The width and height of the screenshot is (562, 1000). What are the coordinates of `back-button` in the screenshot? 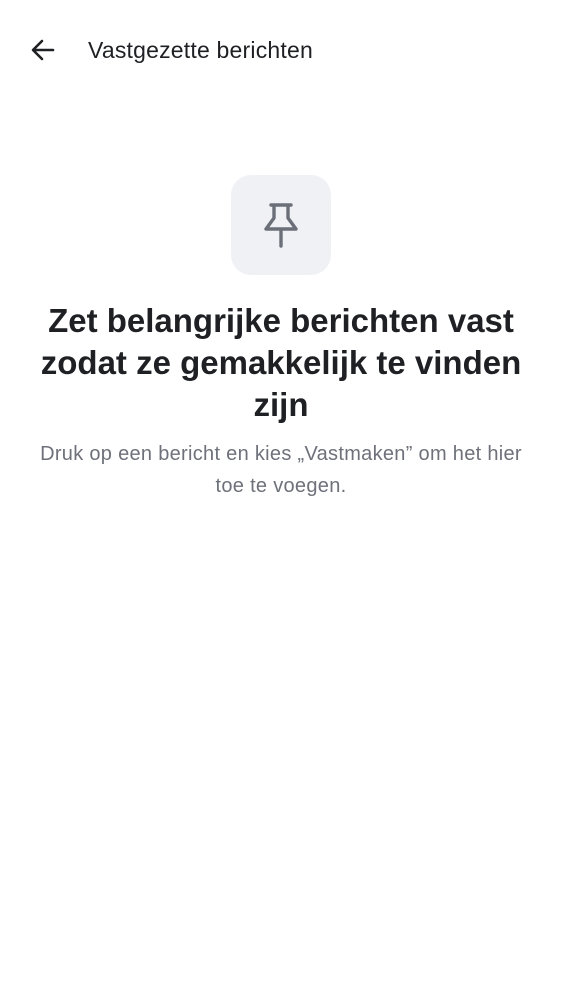 It's located at (43, 50).